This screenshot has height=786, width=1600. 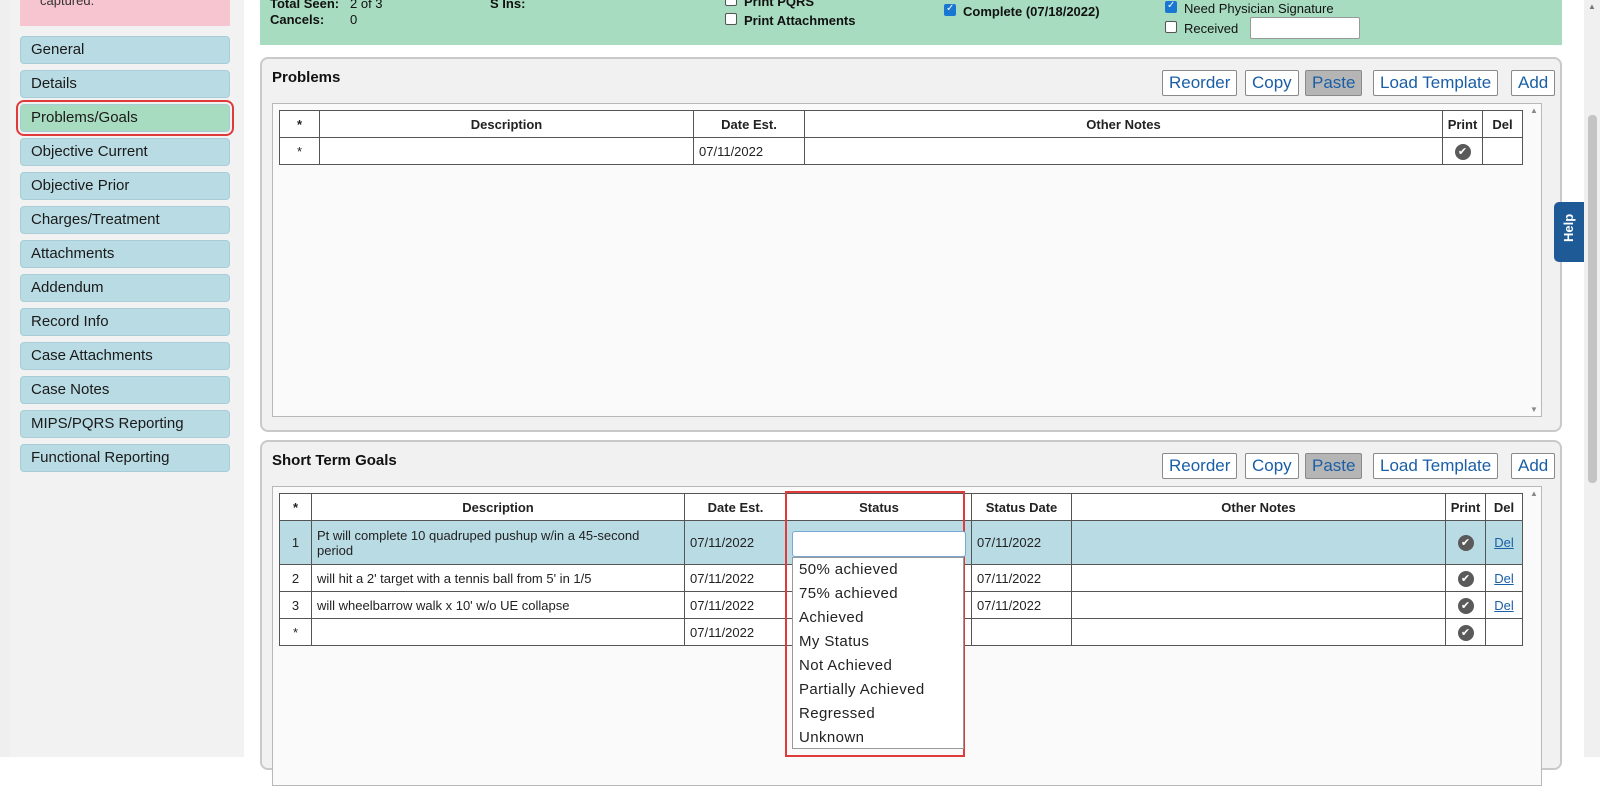 What do you see at coordinates (125, 254) in the screenshot?
I see `sidebar-item-attachments: Attachments` at bounding box center [125, 254].